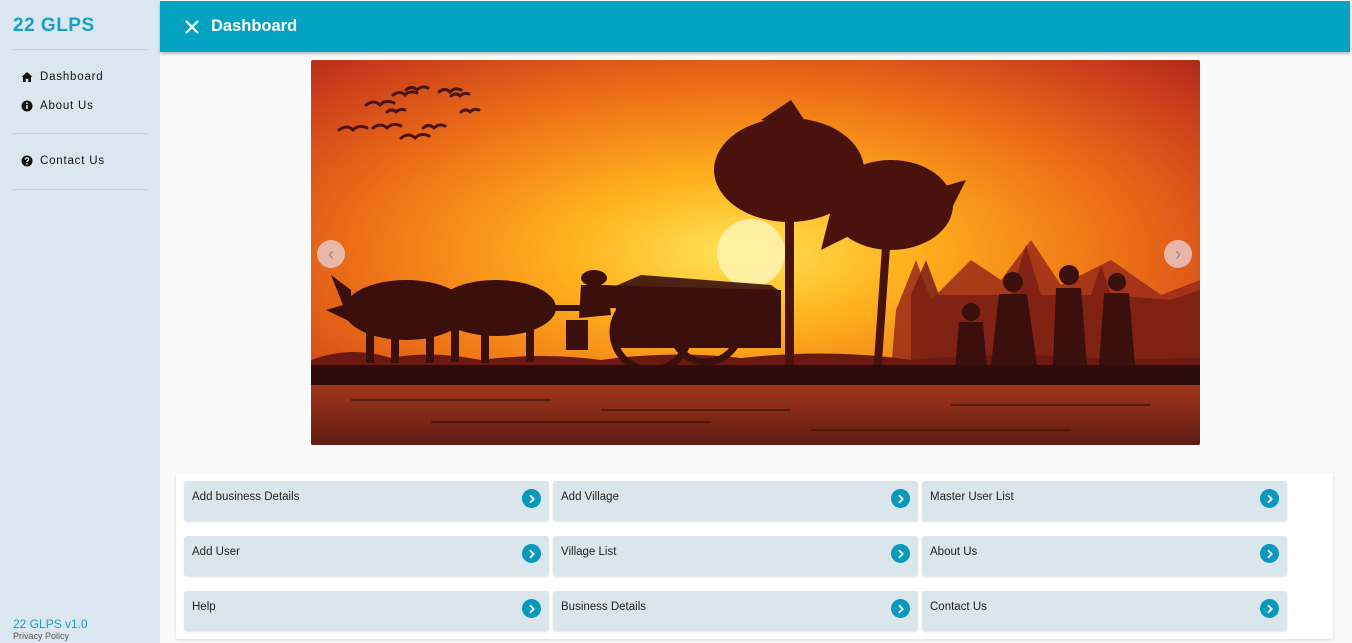 This screenshot has width=1352, height=643. I want to click on sidebar-item-about: About Us, so click(57, 106).